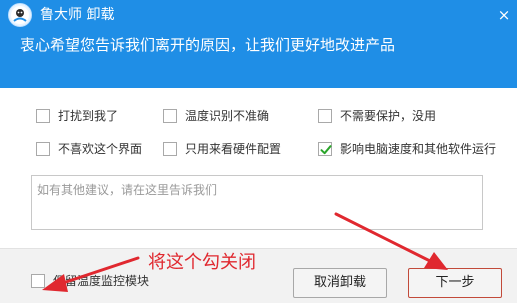 This screenshot has height=303, width=517. What do you see at coordinates (55, 283) in the screenshot?
I see `annotation-arrowhead-left` at bounding box center [55, 283].